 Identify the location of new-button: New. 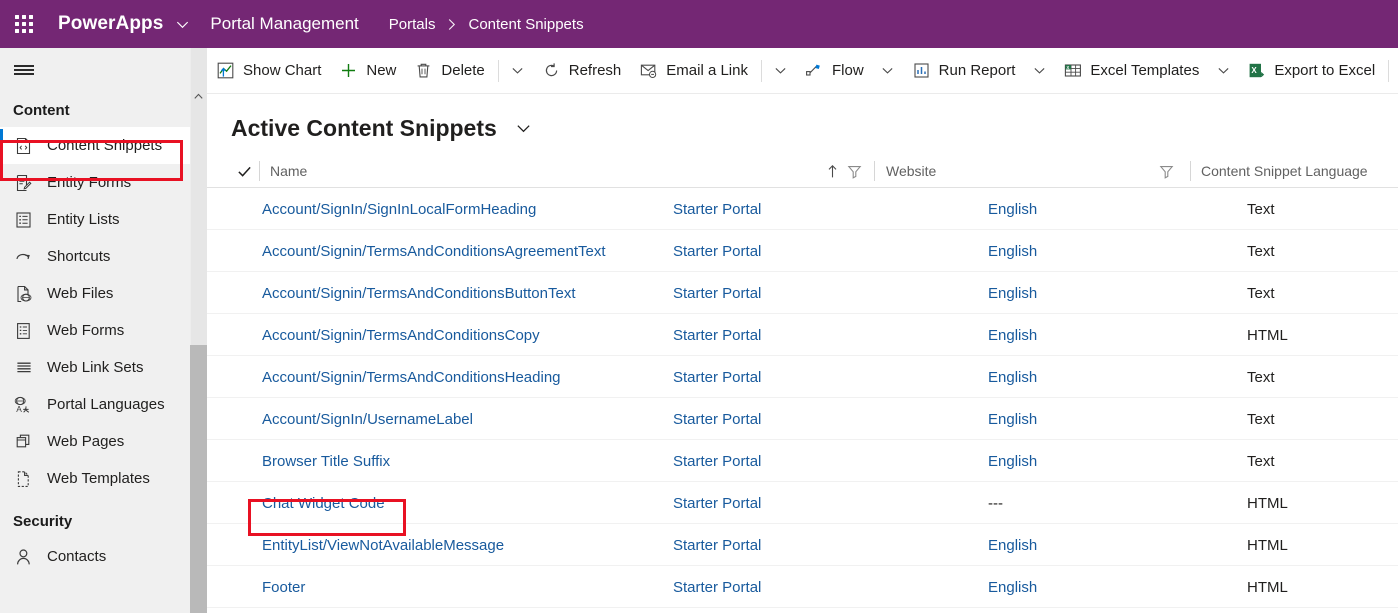
(367, 71).